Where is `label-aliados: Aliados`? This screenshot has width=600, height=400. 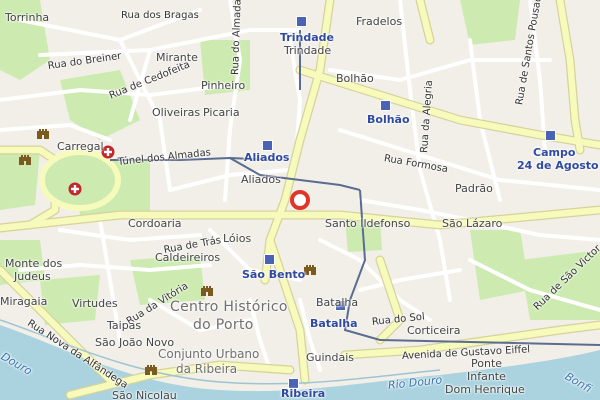 label-aliados: Aliados is located at coordinates (261, 179).